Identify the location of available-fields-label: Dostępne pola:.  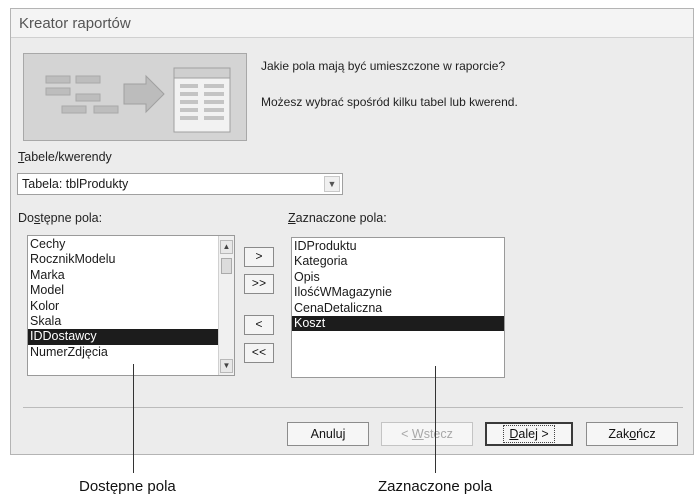
(60, 218).